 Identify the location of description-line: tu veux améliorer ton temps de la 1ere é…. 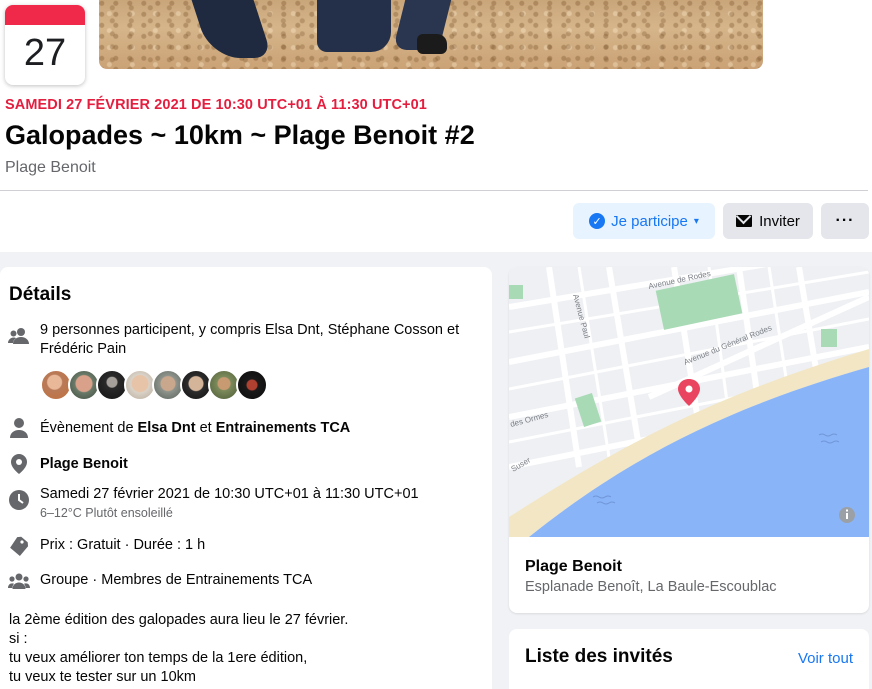
(158, 658).